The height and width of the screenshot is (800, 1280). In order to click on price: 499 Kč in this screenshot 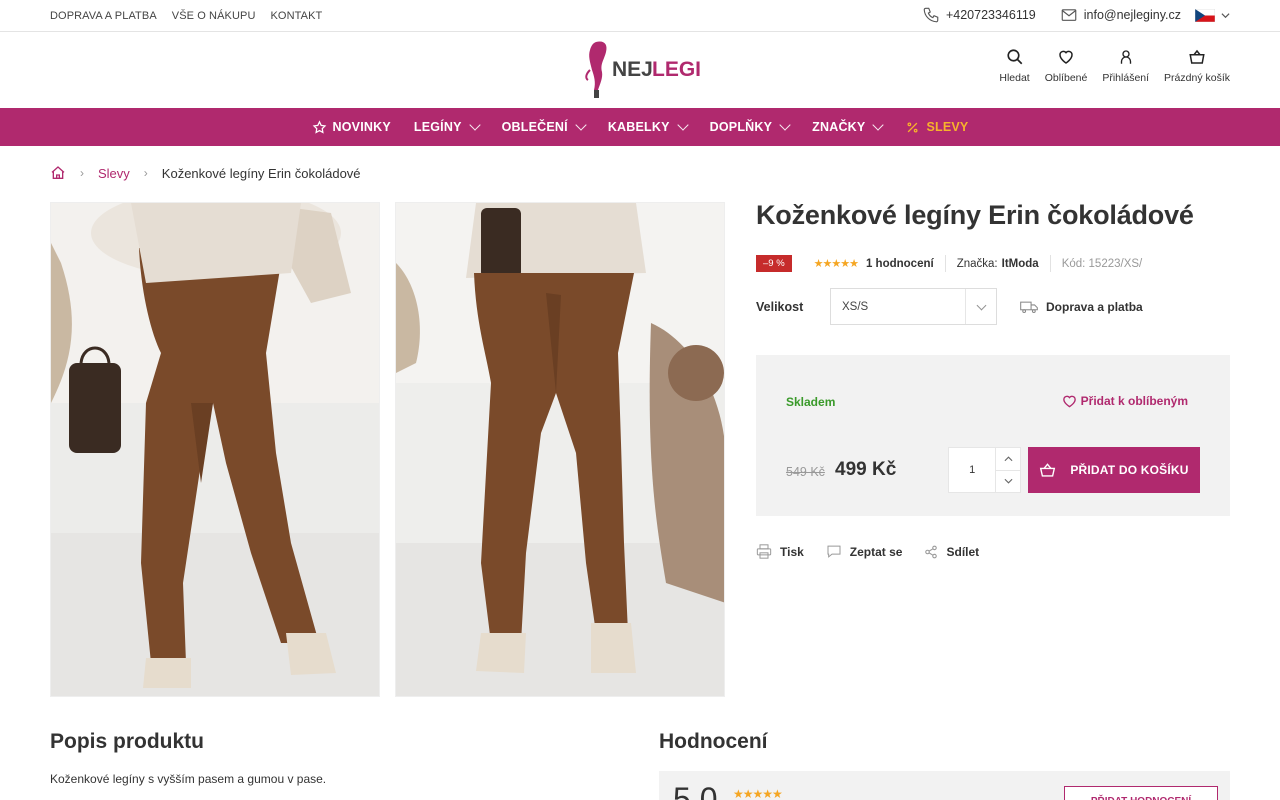, I will do `click(866, 469)`.